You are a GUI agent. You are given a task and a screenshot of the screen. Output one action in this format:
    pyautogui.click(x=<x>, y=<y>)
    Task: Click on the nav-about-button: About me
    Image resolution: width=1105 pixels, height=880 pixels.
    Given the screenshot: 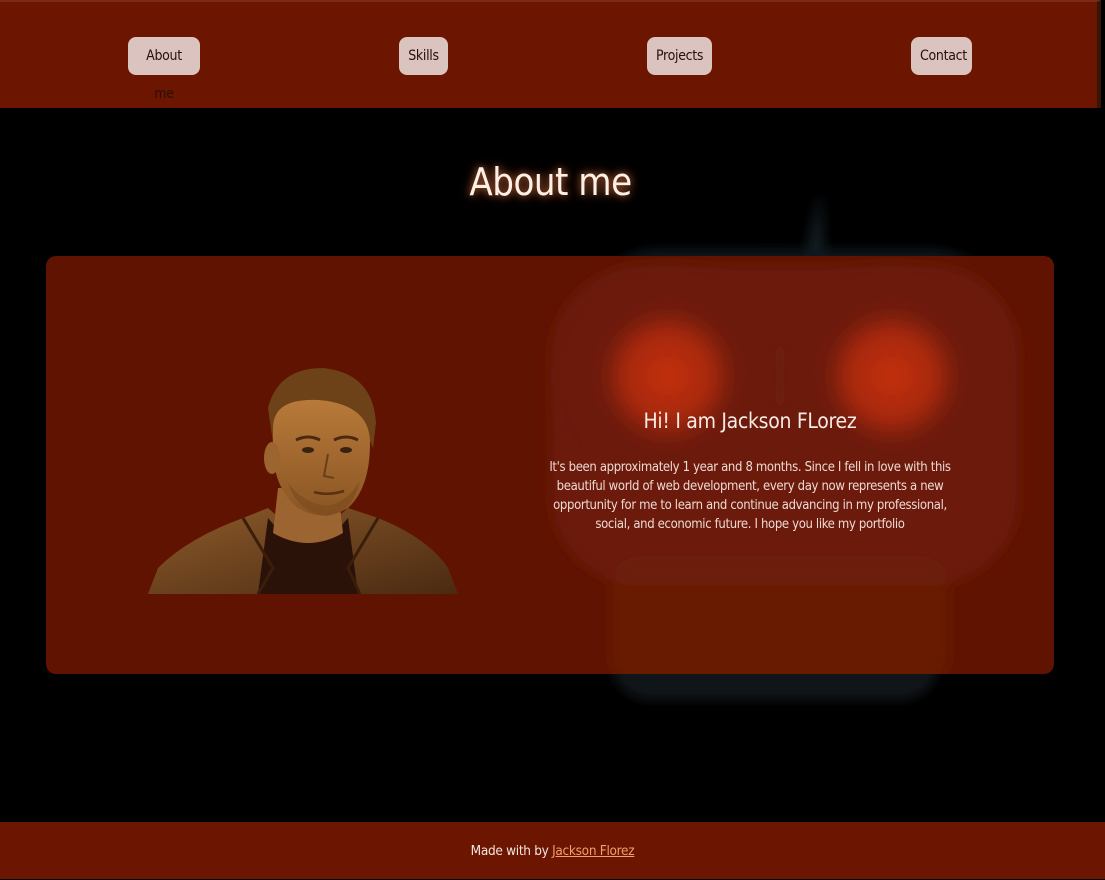 What is the action you would take?
    pyautogui.click(x=164, y=69)
    